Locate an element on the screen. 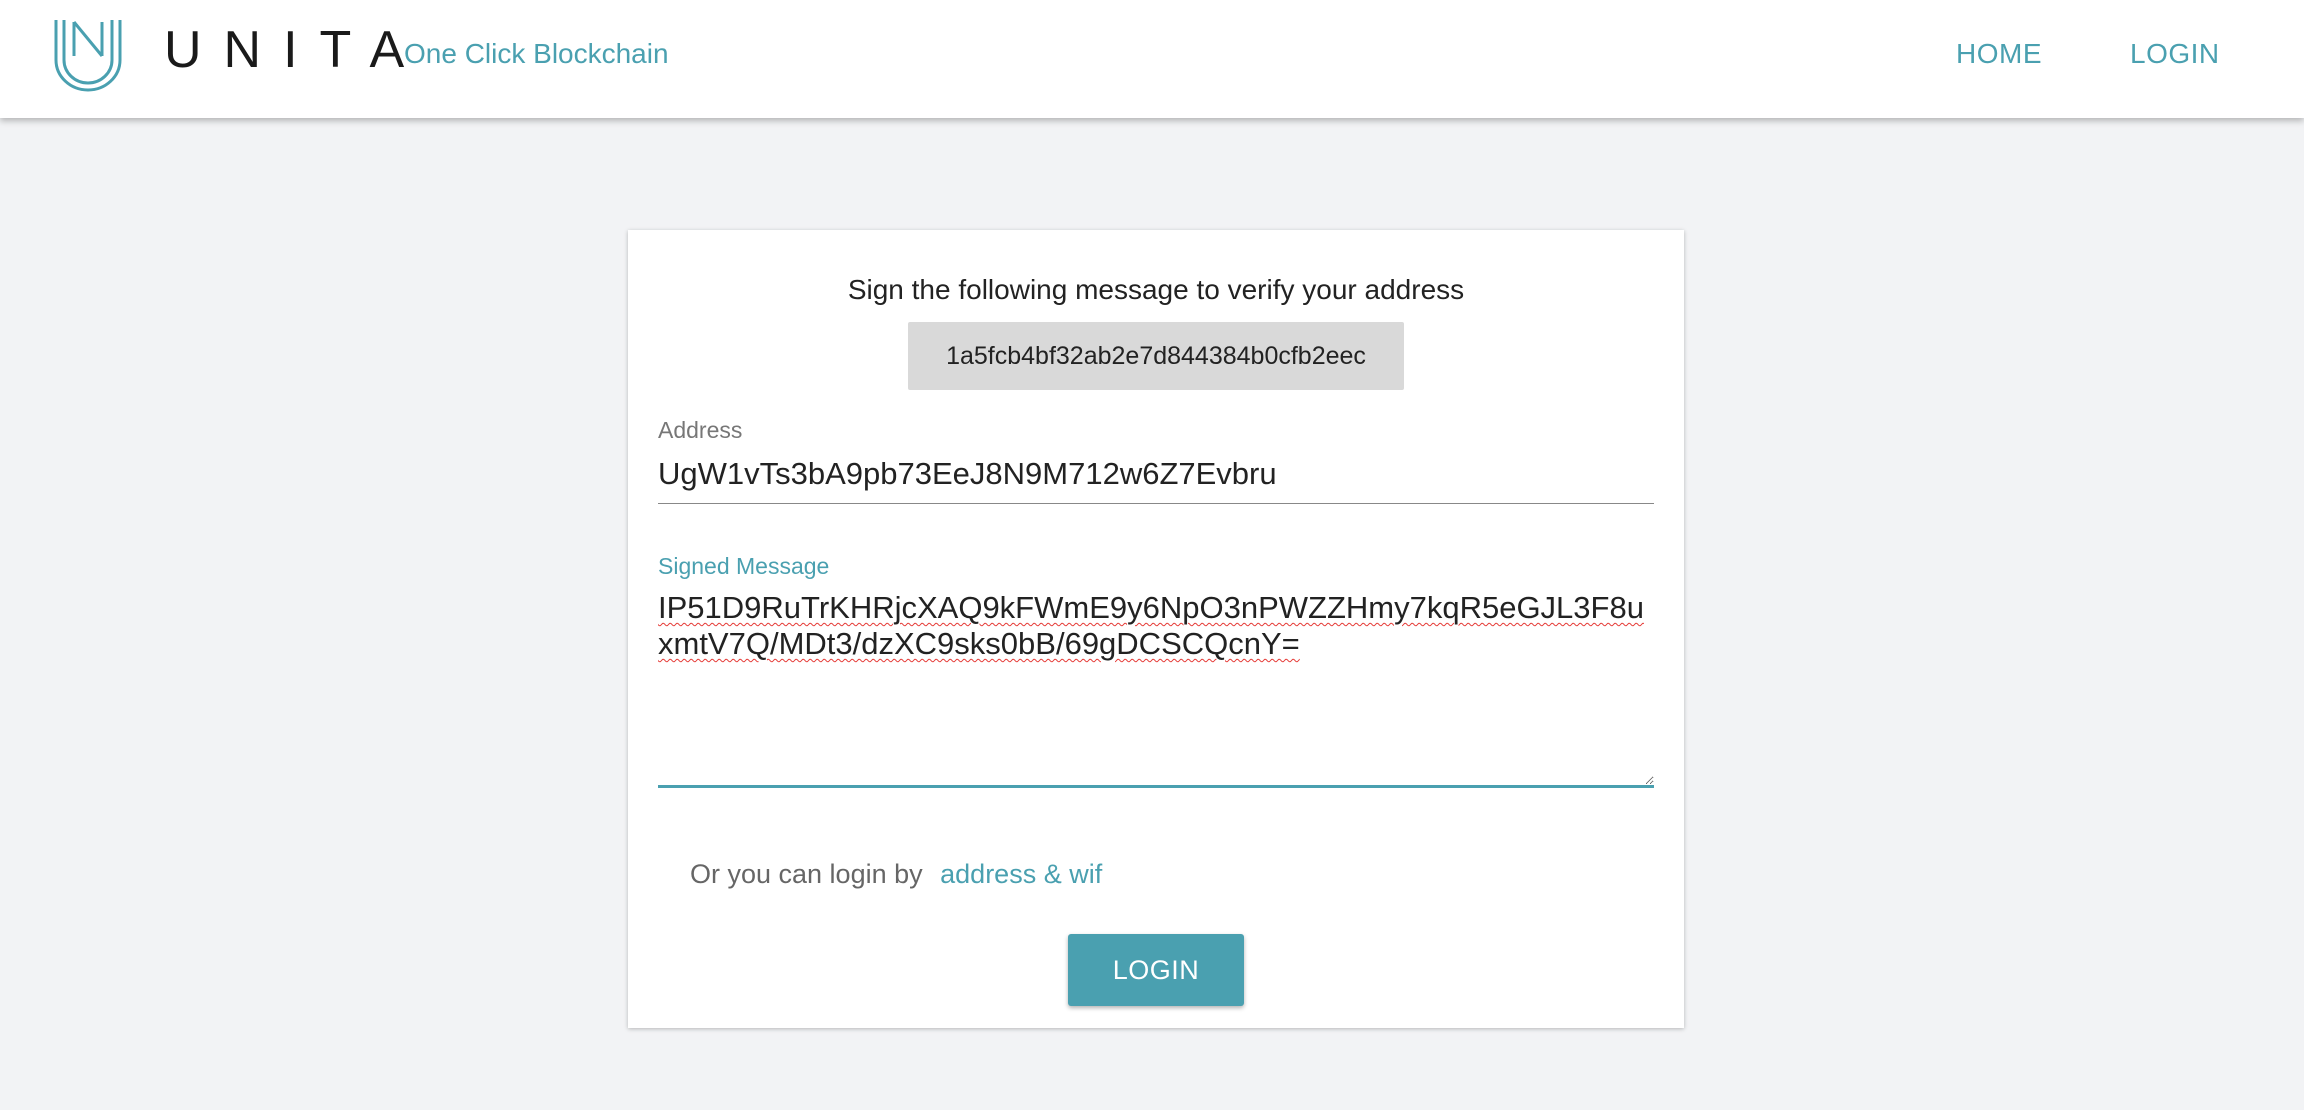 Image resolution: width=2304 pixels, height=1110 pixels. address-field: UgW1vTs3bA9pb73EeJ8N9M712w6Z7Evbru is located at coordinates (1156, 478).